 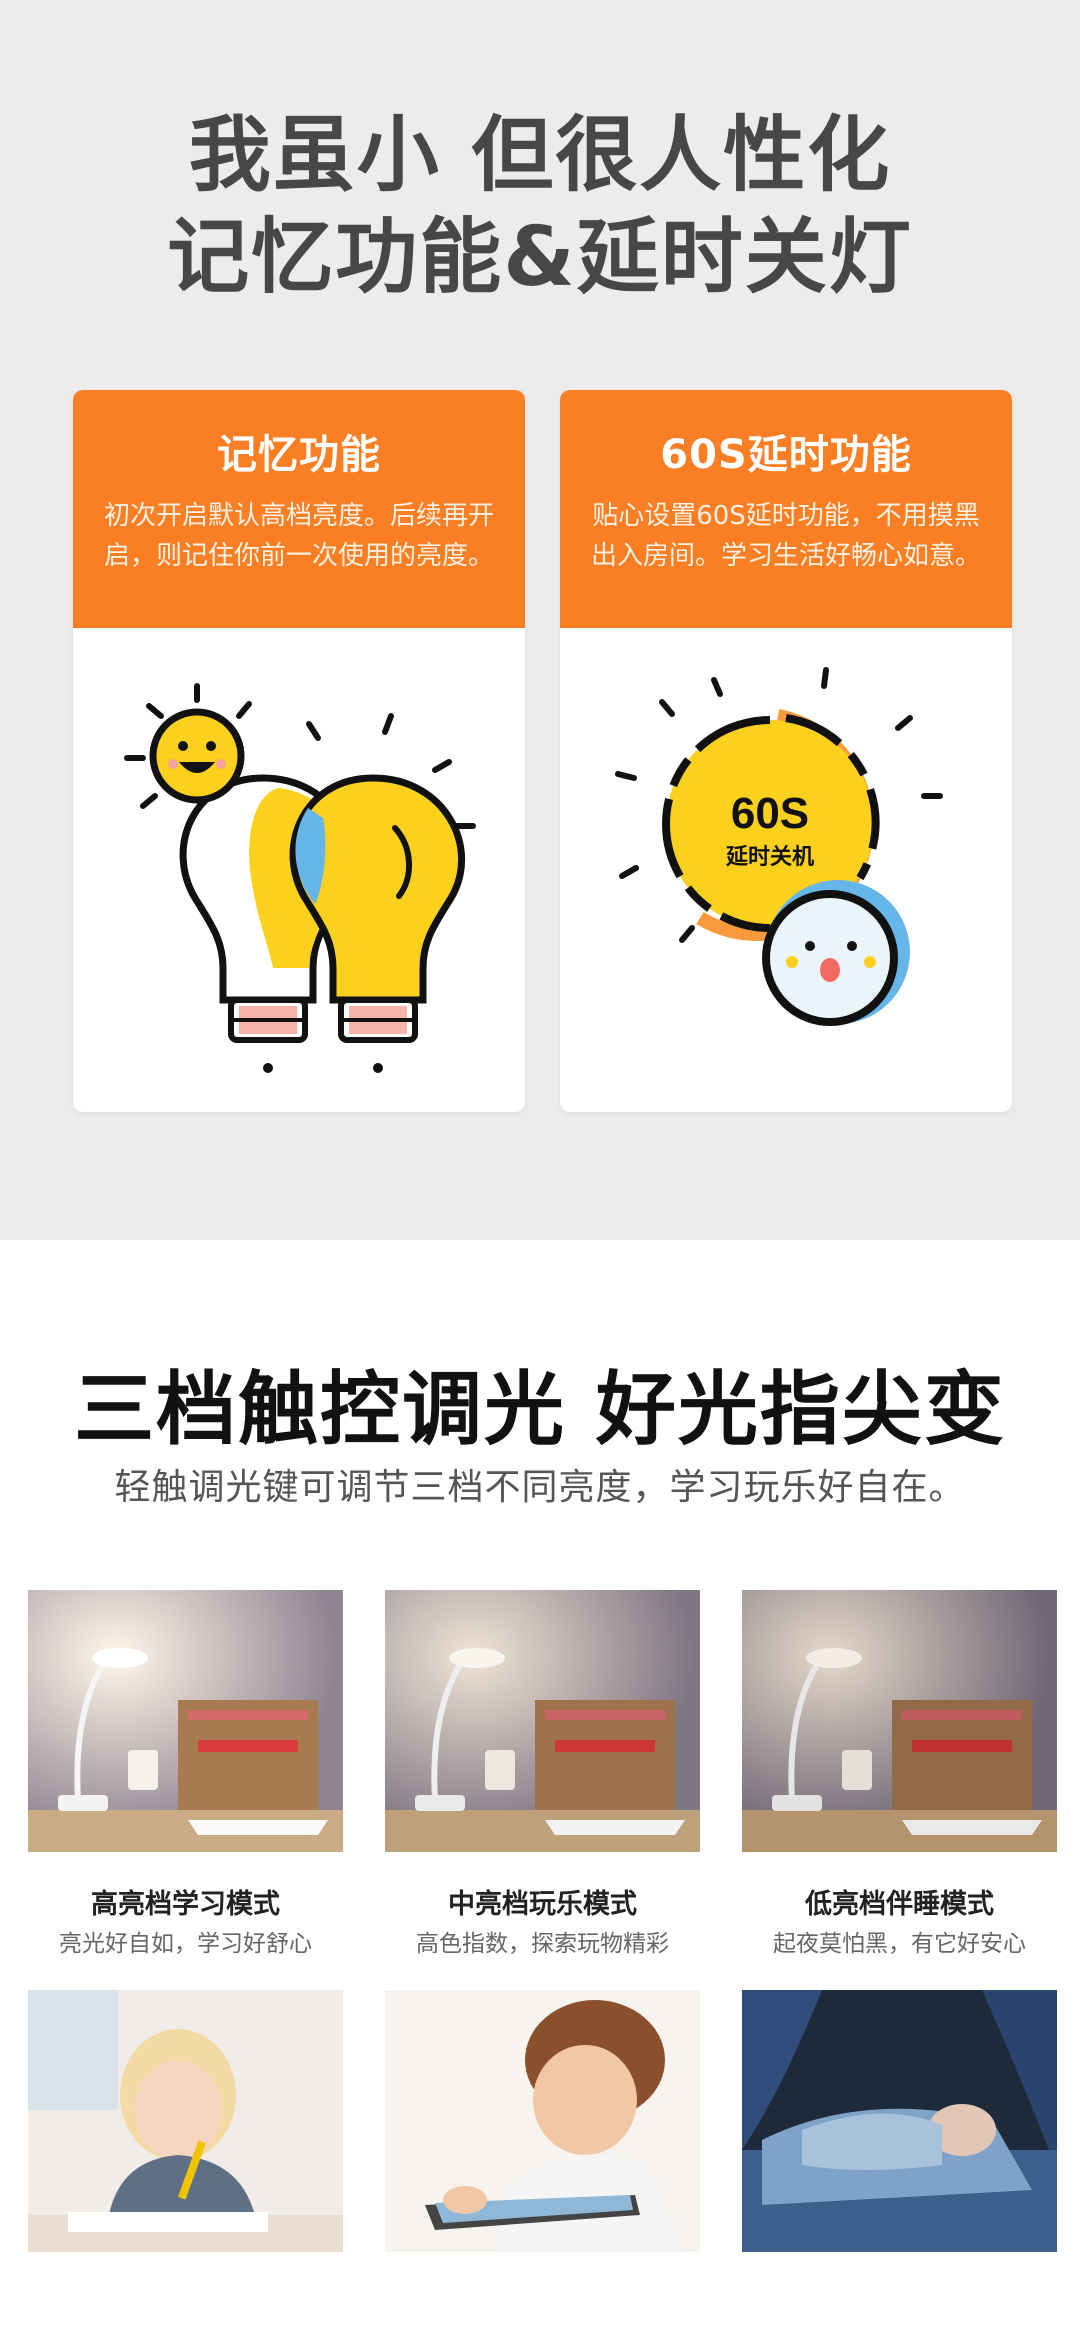 What do you see at coordinates (185, 1944) in the screenshot?
I see `mode-subtitle-high: 亮光好自如，学习好舒心` at bounding box center [185, 1944].